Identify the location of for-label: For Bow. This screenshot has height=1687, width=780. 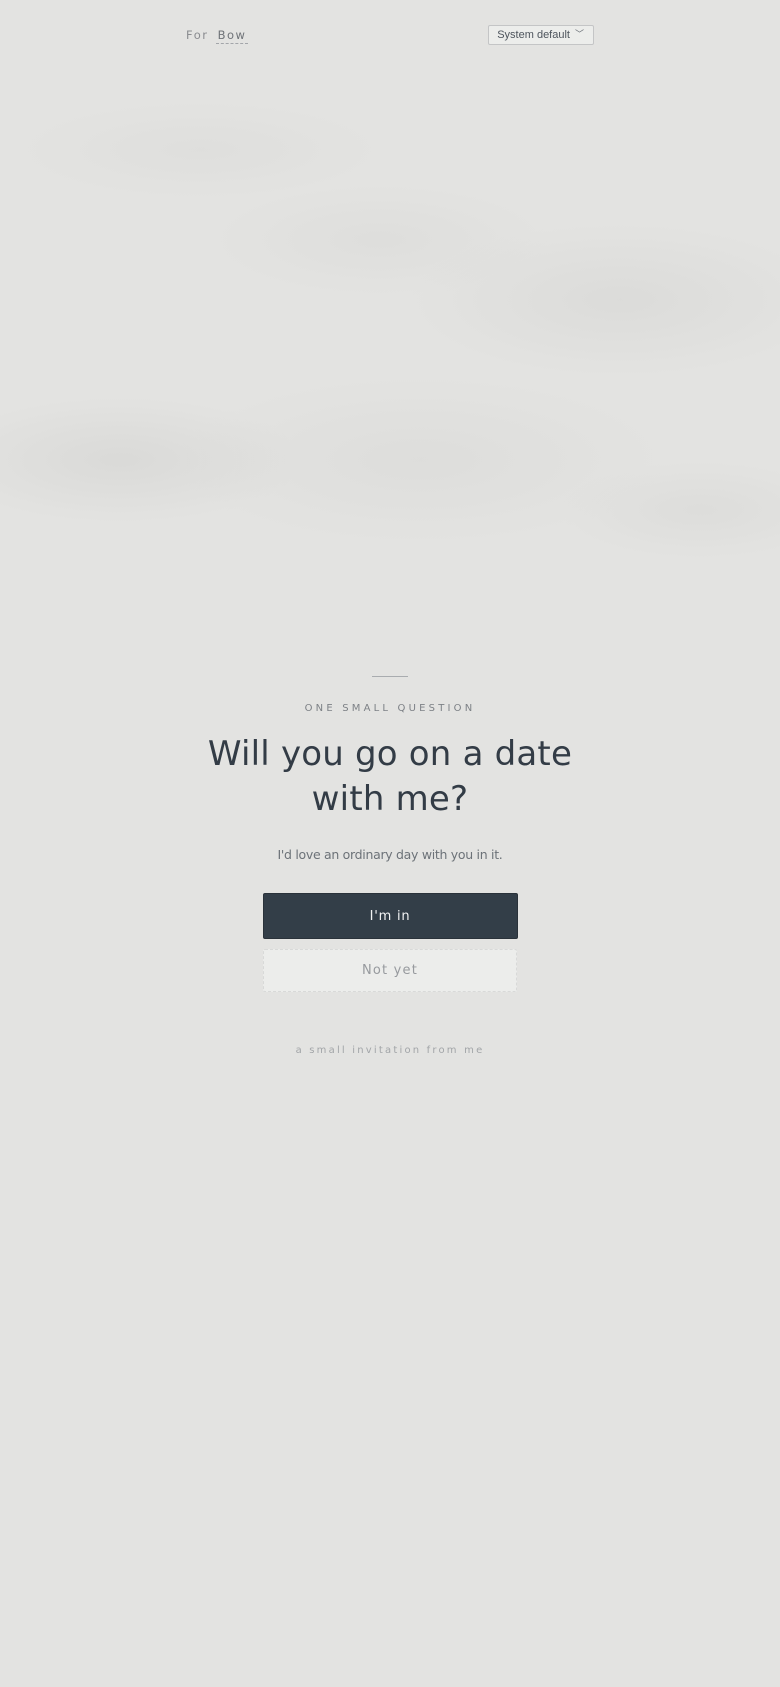
(217, 36).